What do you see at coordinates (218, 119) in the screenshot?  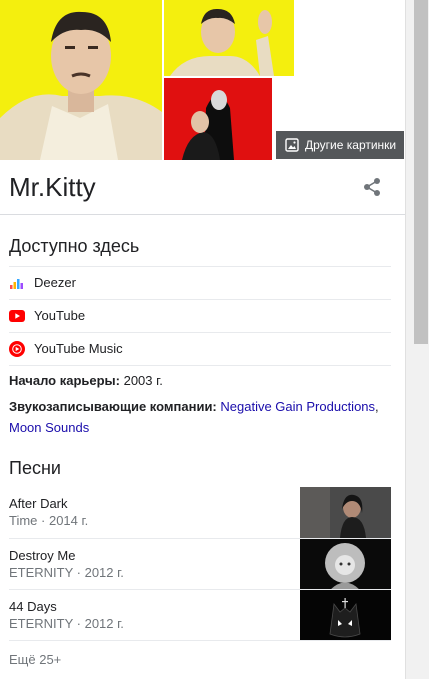 I see `artist-photo-duo` at bounding box center [218, 119].